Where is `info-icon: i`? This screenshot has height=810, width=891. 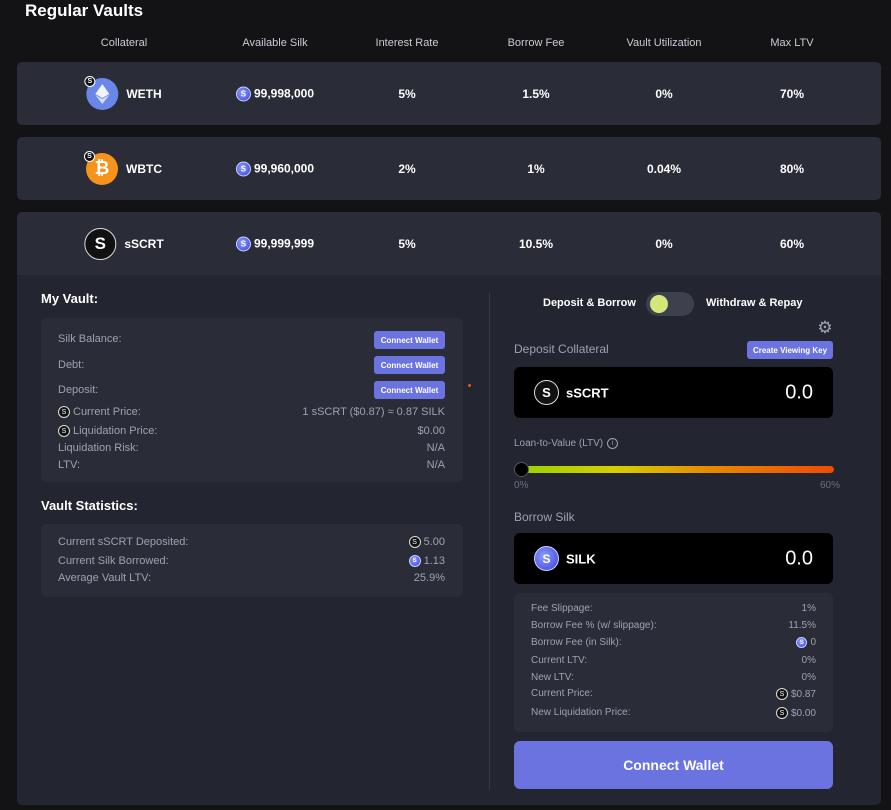
info-icon: i is located at coordinates (613, 443).